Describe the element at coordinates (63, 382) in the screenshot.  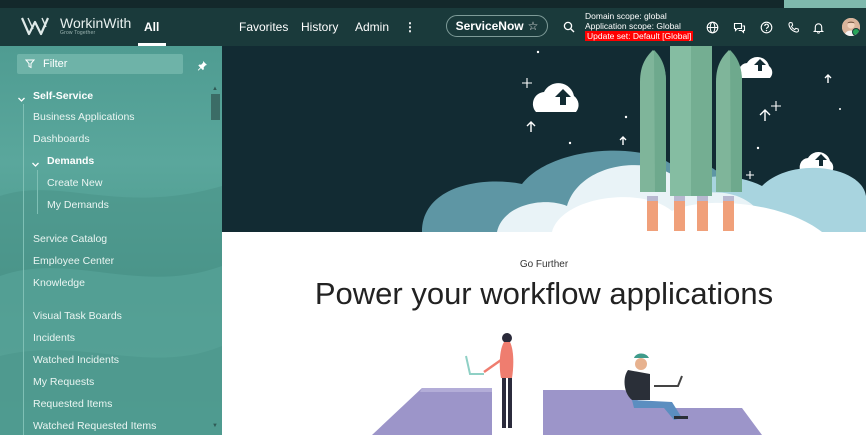
I see `sidebar-item-my-requests: My Requests` at that location.